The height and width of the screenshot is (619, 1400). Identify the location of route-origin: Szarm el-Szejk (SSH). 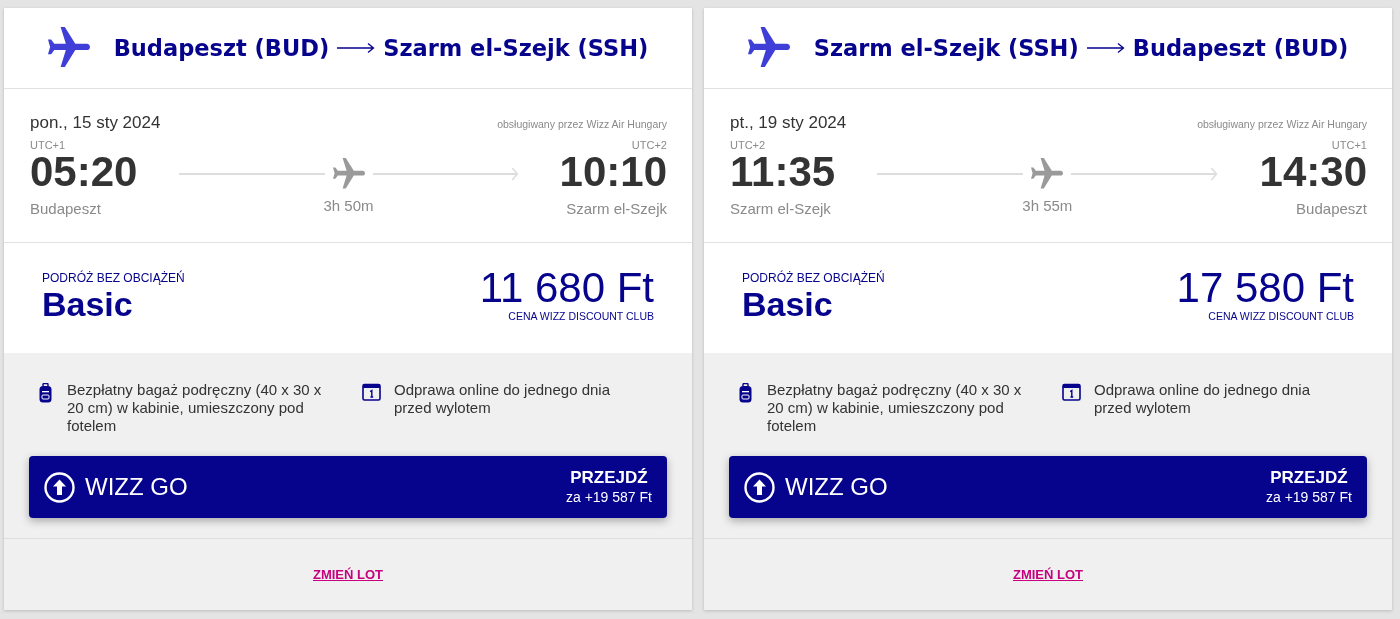
(946, 48).